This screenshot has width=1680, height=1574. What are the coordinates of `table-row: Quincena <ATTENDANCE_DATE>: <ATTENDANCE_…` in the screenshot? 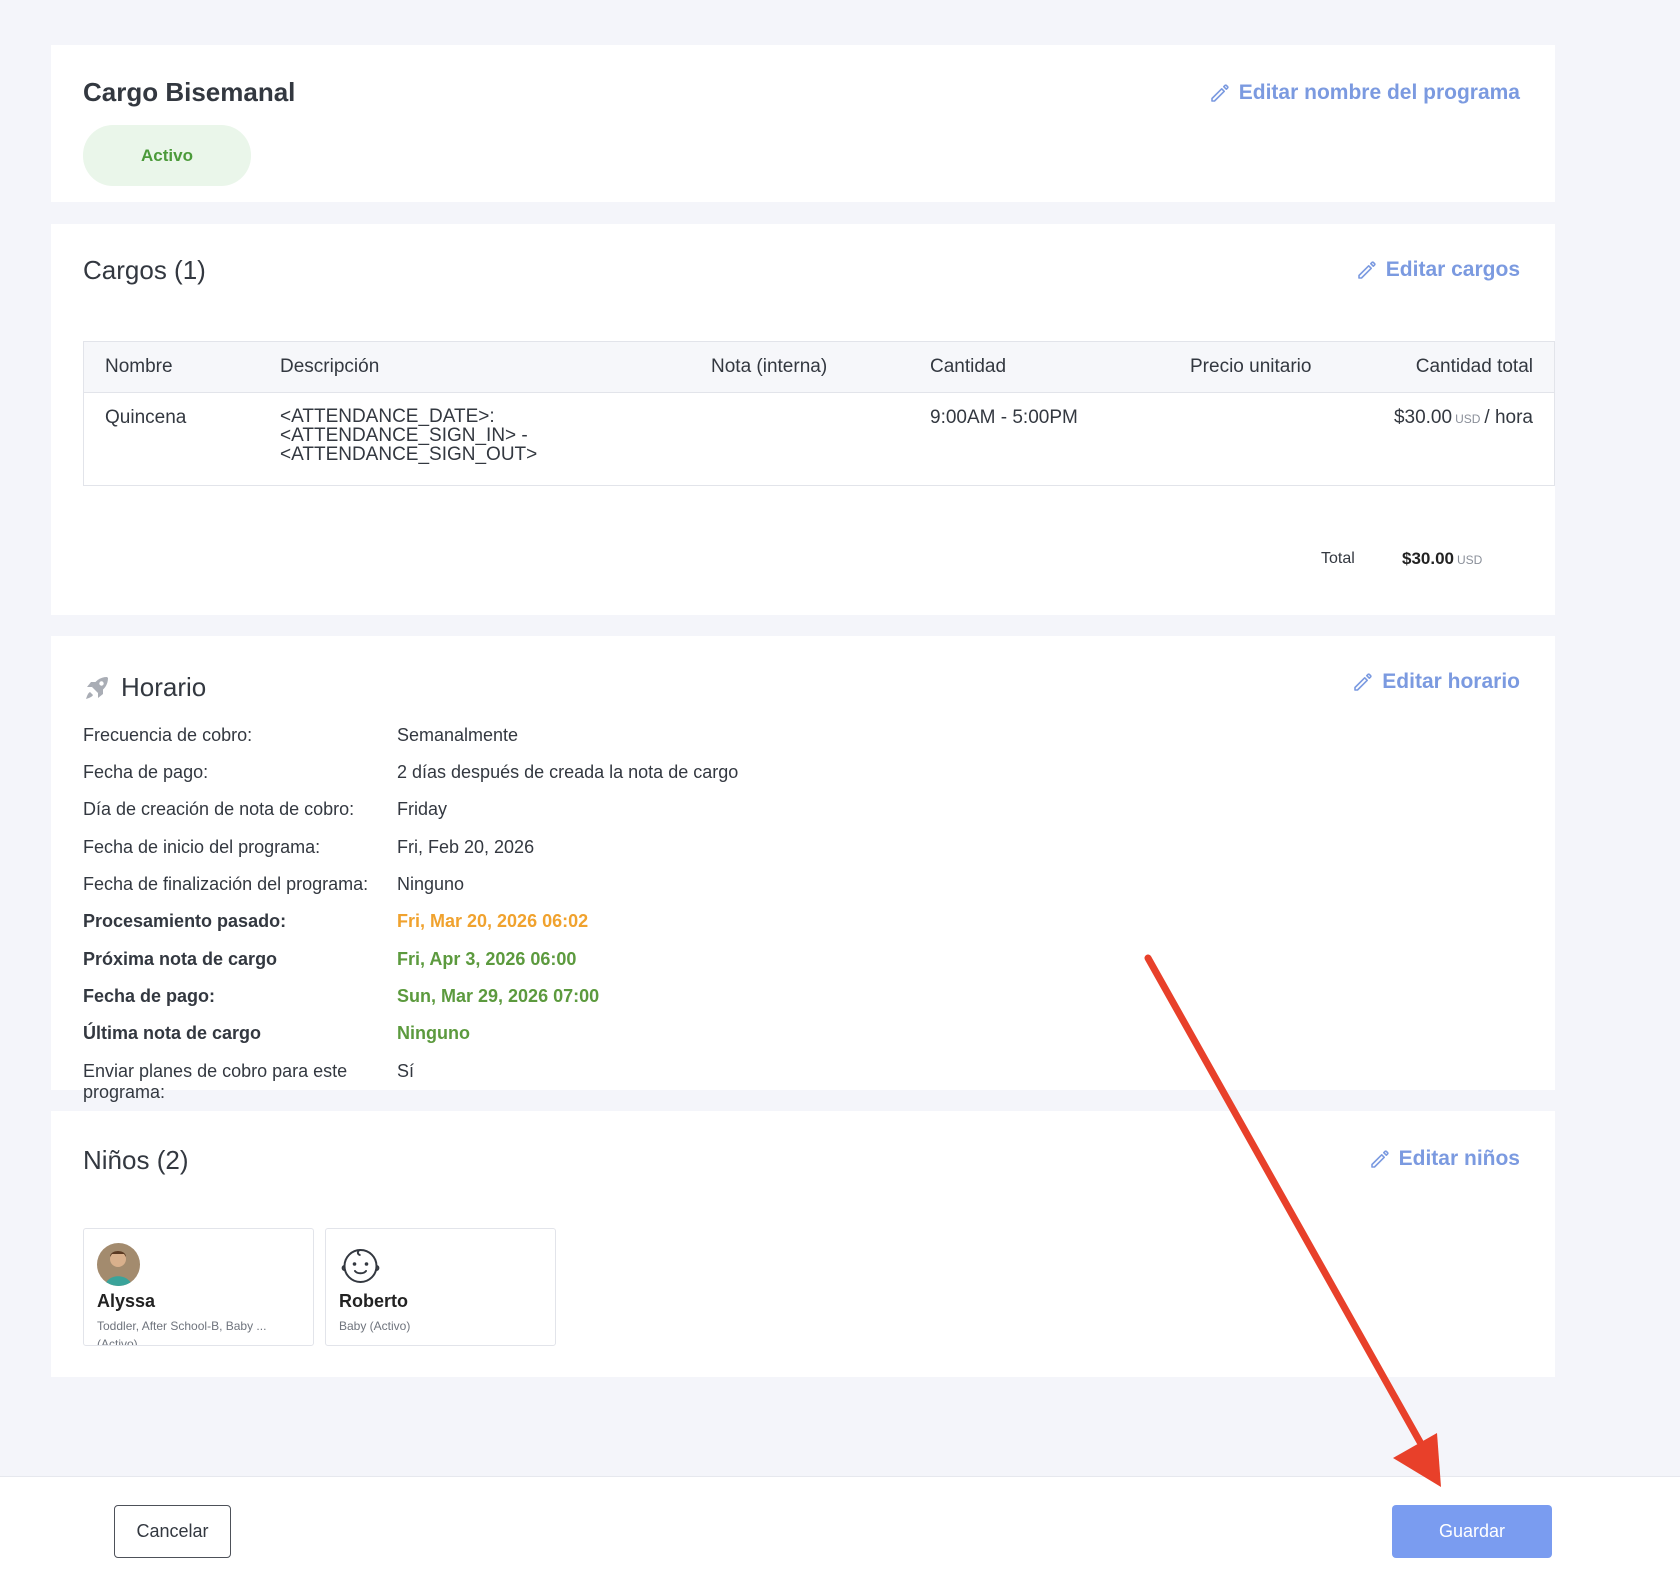 It's located at (819, 439).